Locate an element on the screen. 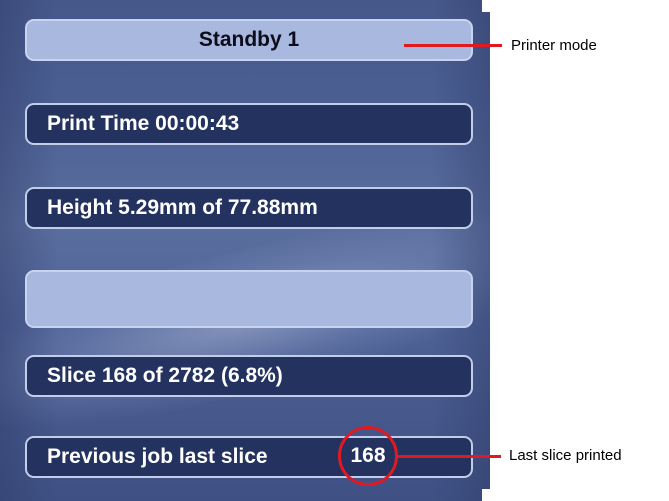 The height and width of the screenshot is (501, 669). last-slice-callout-line is located at coordinates (449, 456).